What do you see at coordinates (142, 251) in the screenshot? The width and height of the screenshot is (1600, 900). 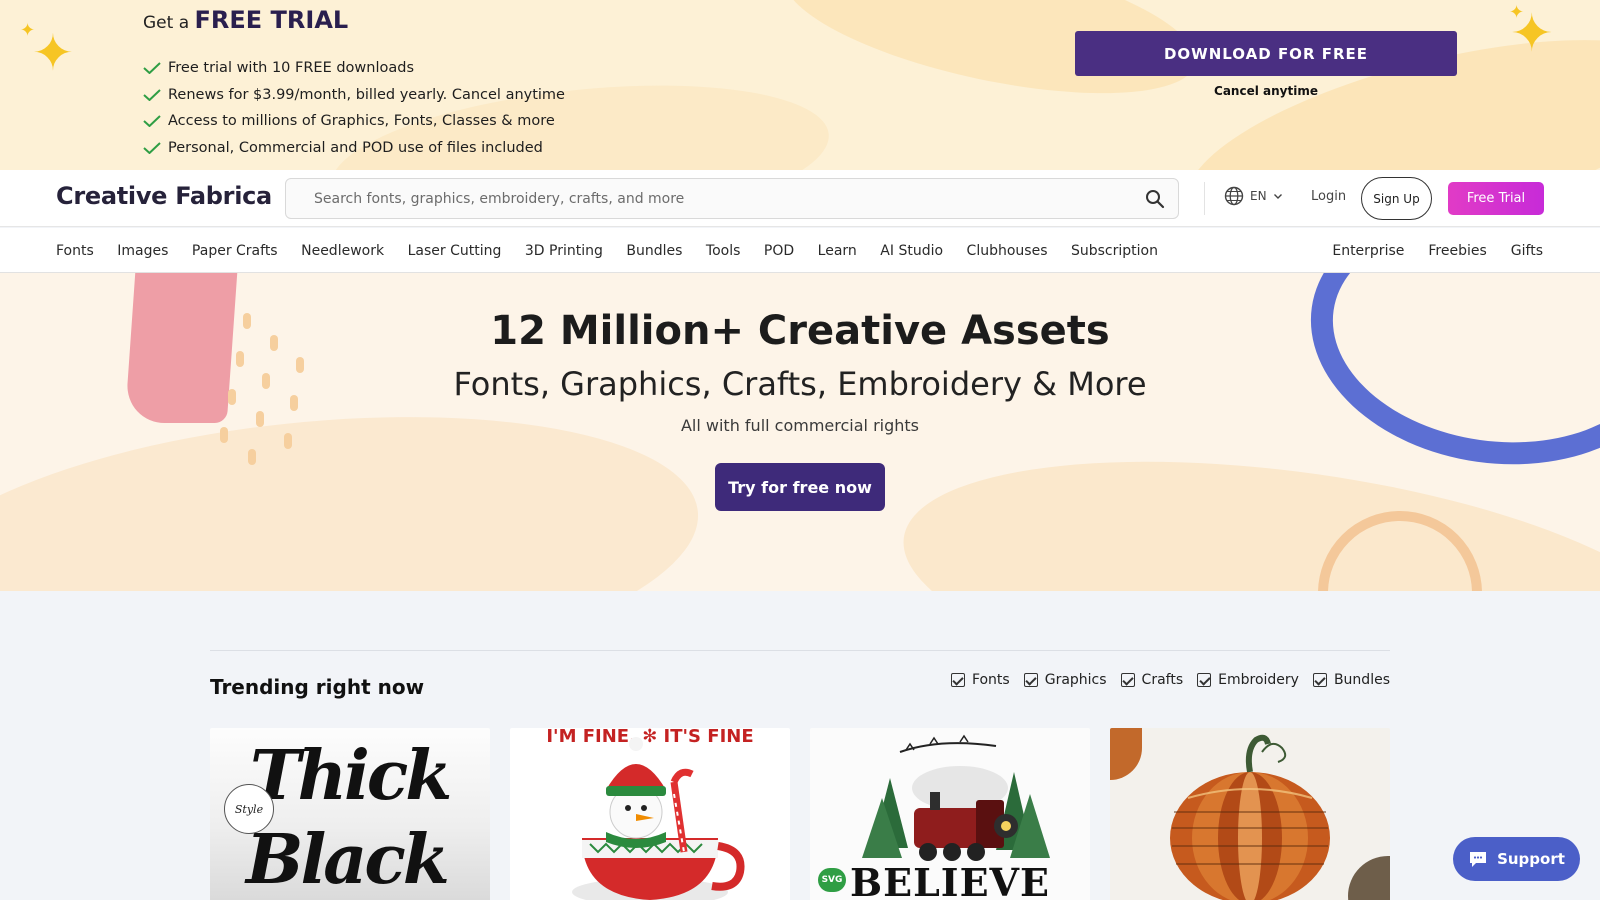 I see `nav-item-images: Images` at bounding box center [142, 251].